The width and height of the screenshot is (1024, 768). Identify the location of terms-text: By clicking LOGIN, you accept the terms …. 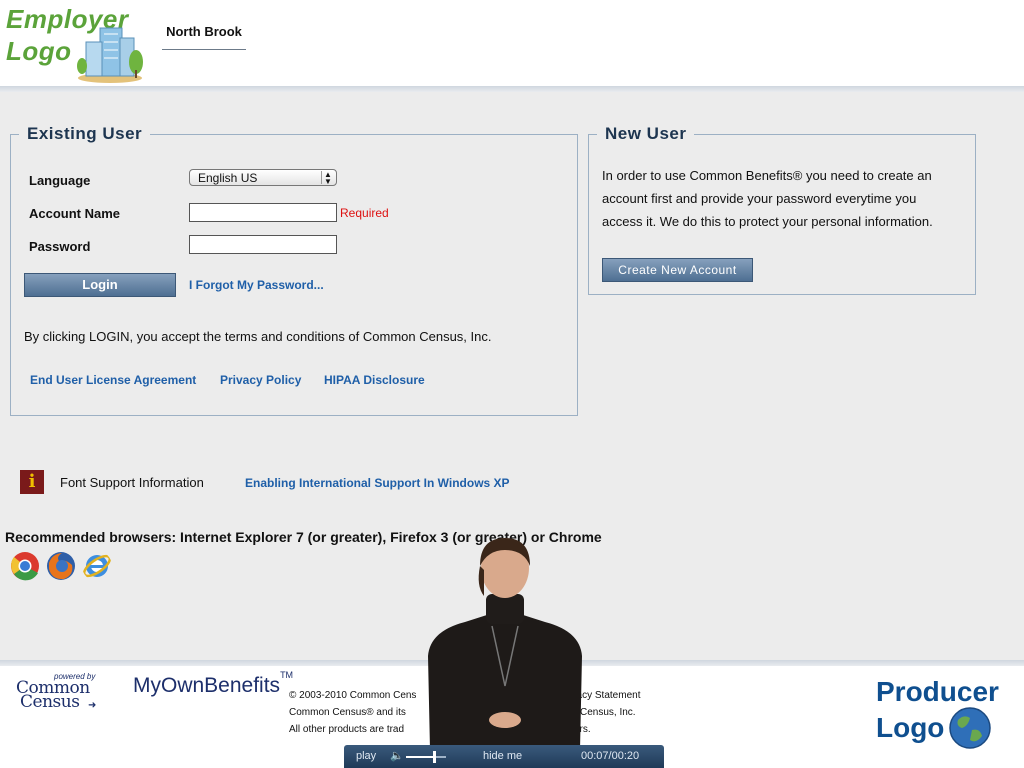
(258, 336).